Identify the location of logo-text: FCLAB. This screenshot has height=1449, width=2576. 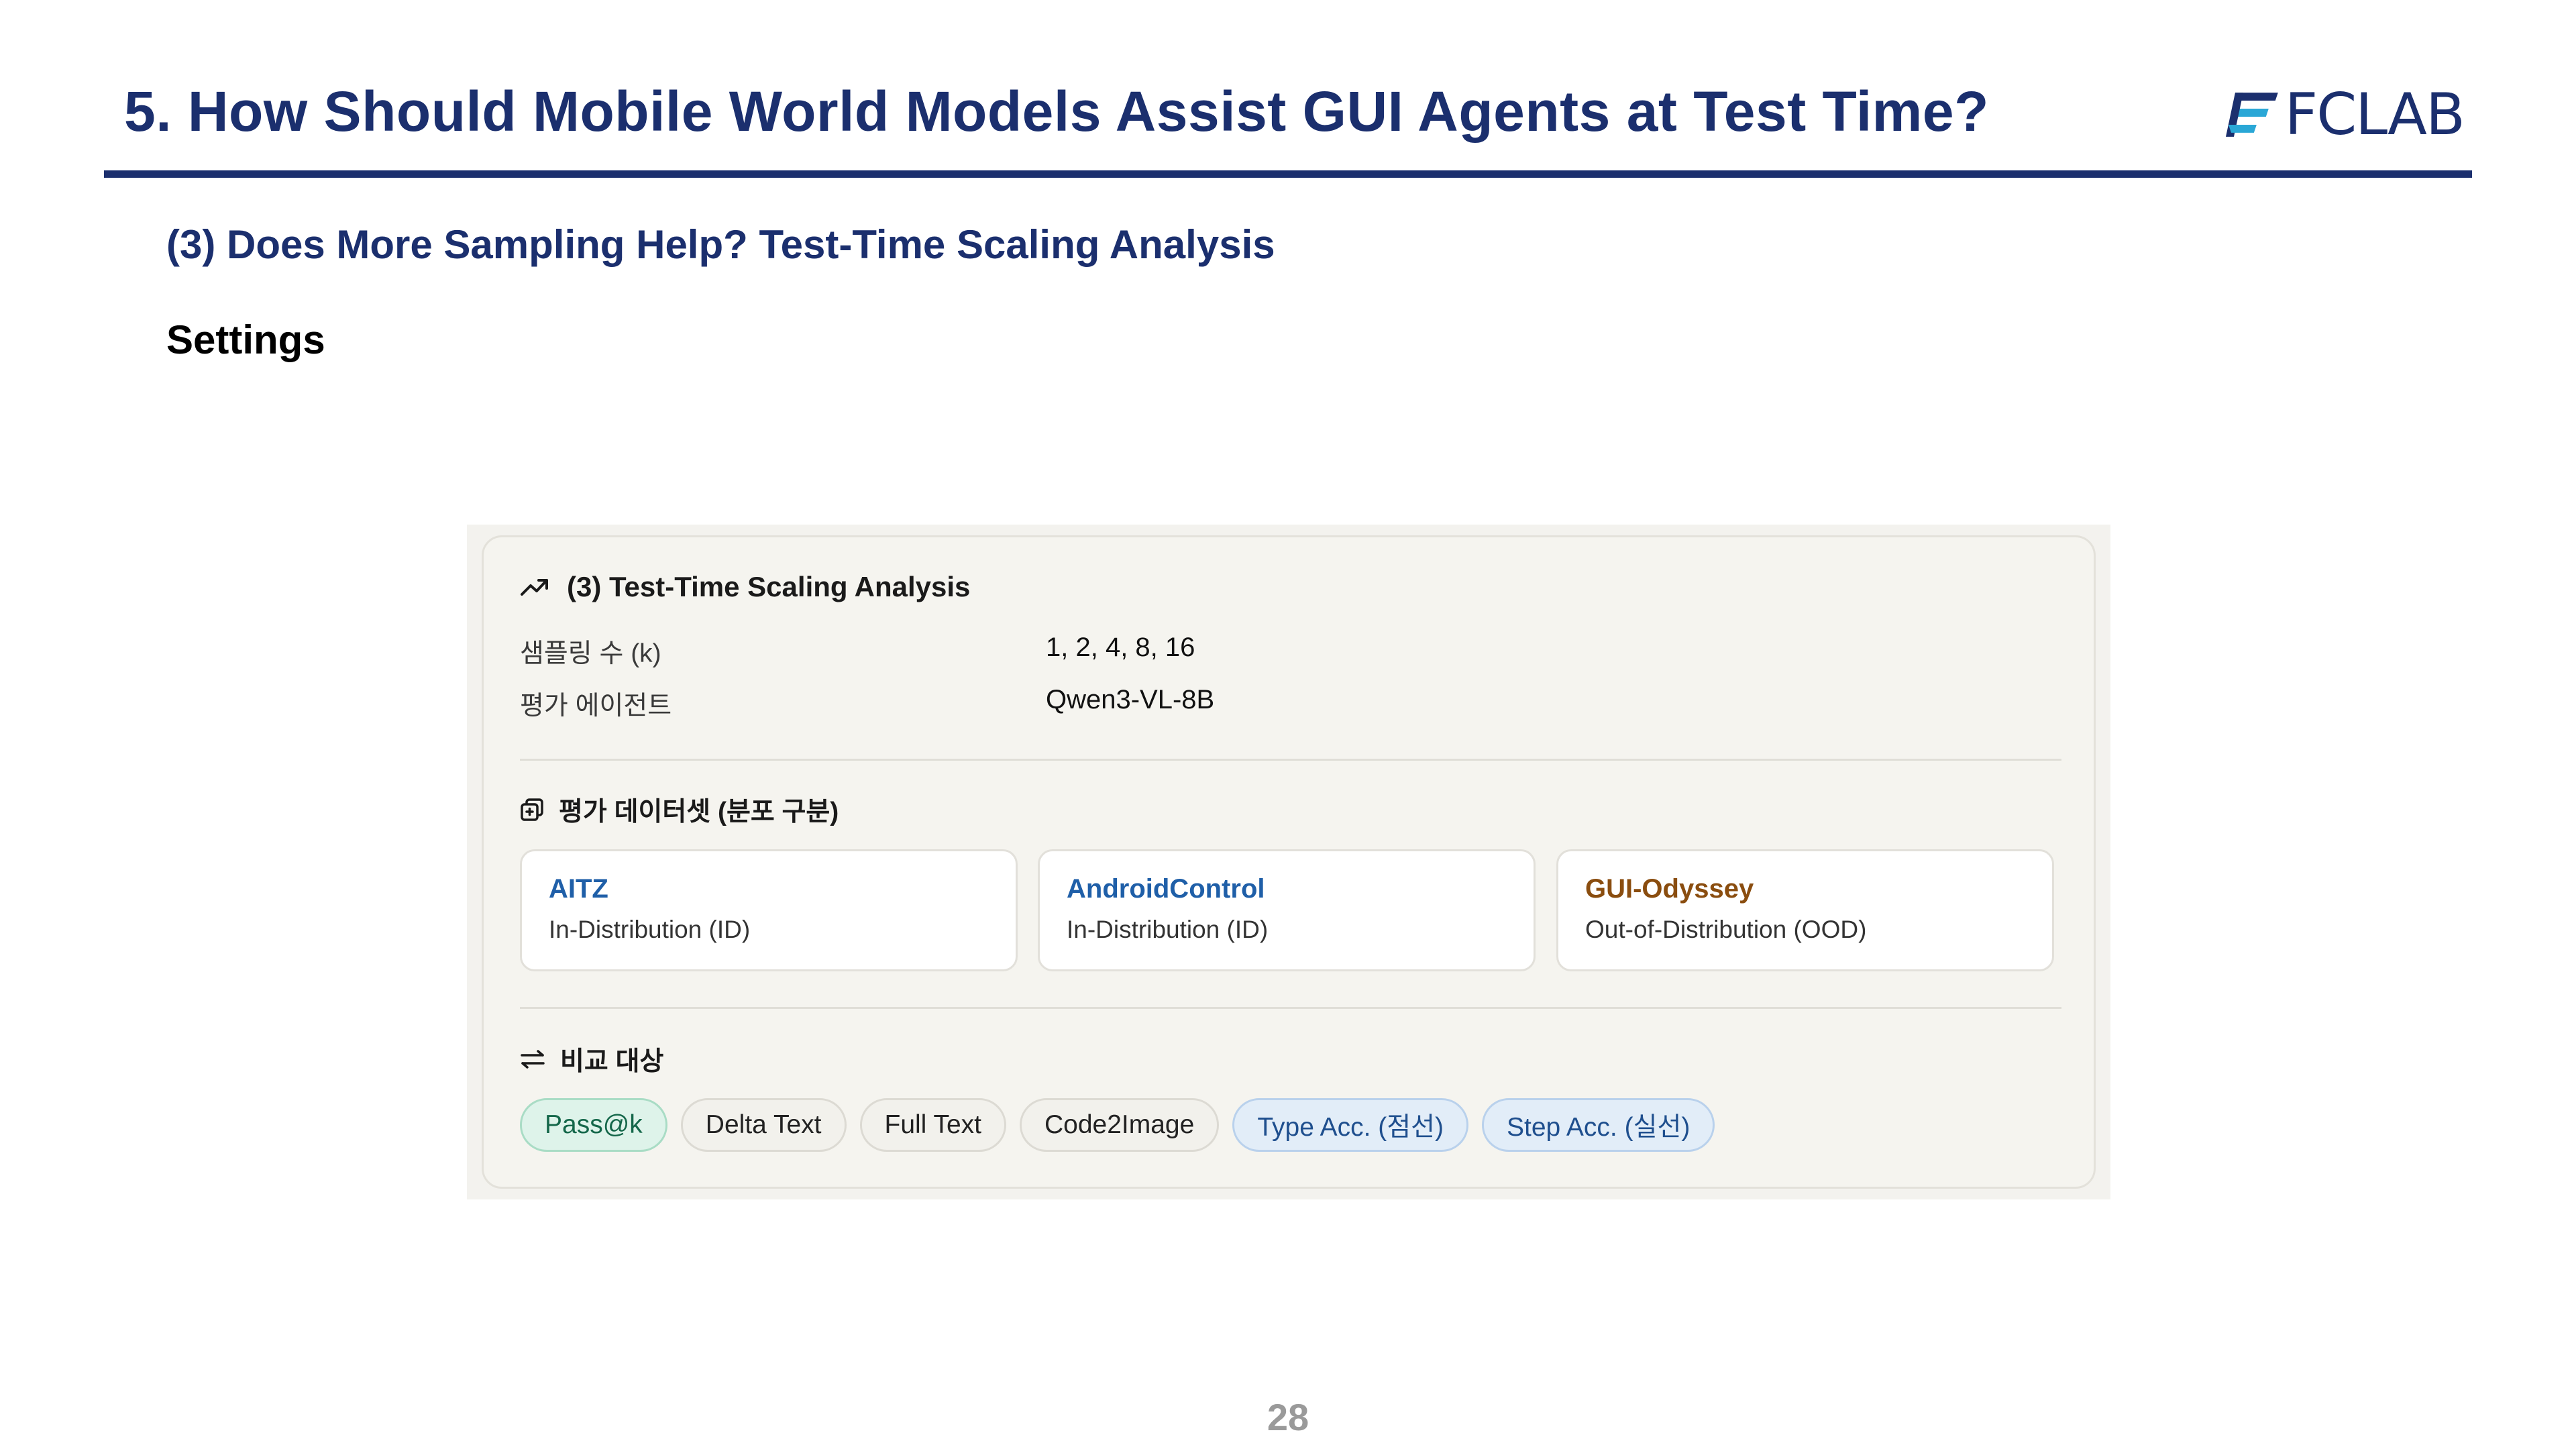
(2374, 114).